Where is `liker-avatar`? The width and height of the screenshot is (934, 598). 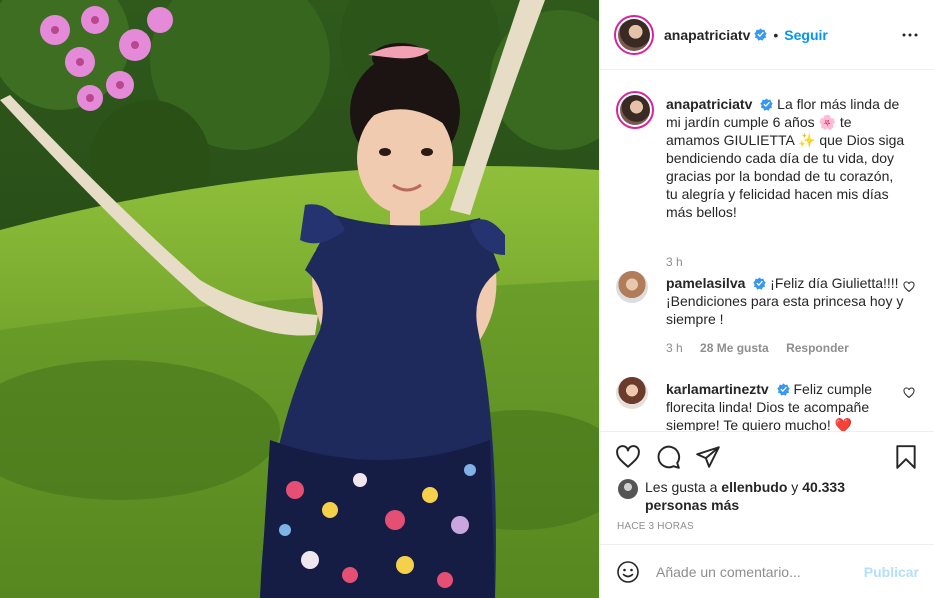
liker-avatar is located at coordinates (628, 489).